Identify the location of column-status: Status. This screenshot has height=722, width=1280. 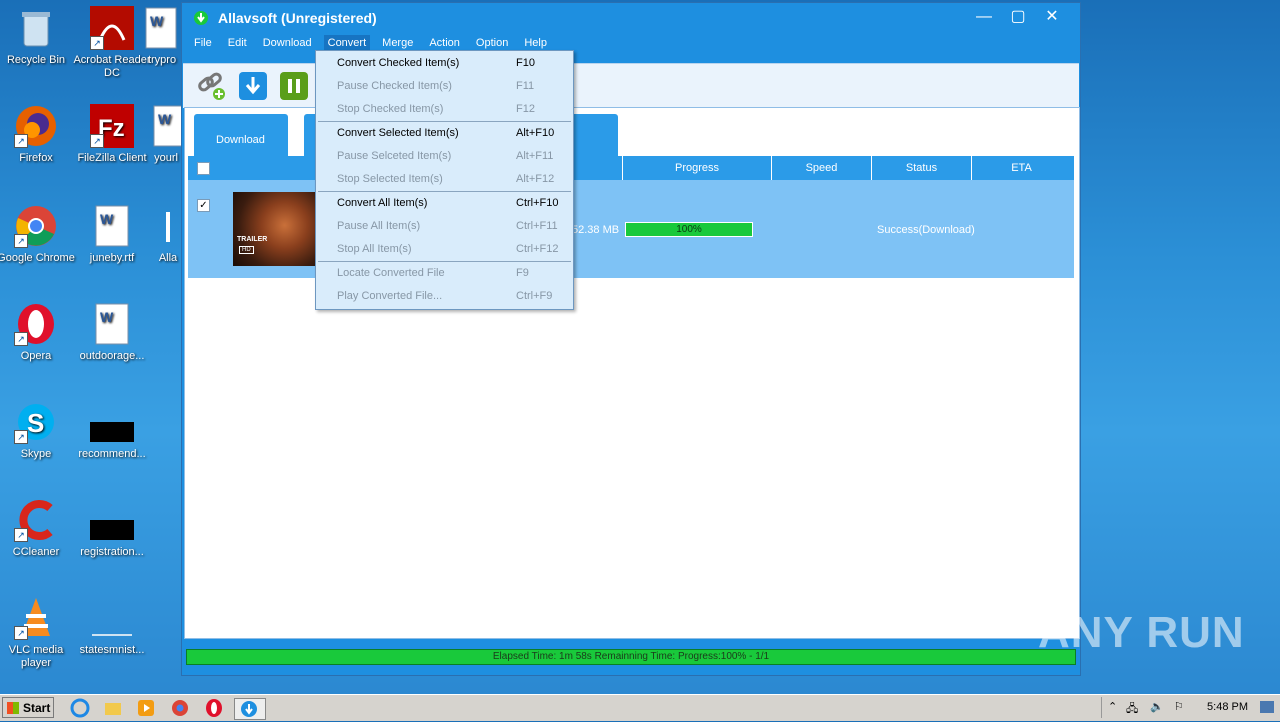
(921, 168).